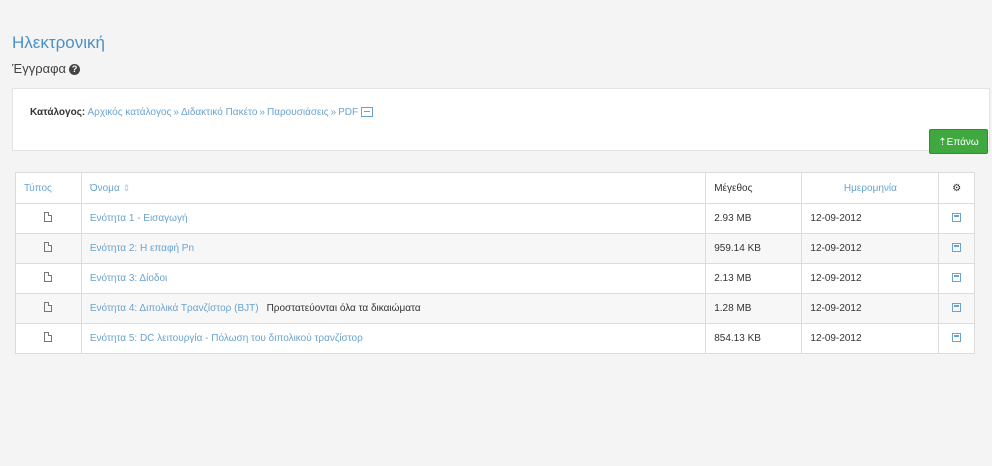 This screenshot has width=992, height=466. Describe the element at coordinates (58, 43) in the screenshot. I see `course-title: Ηλεκτρονική` at that location.